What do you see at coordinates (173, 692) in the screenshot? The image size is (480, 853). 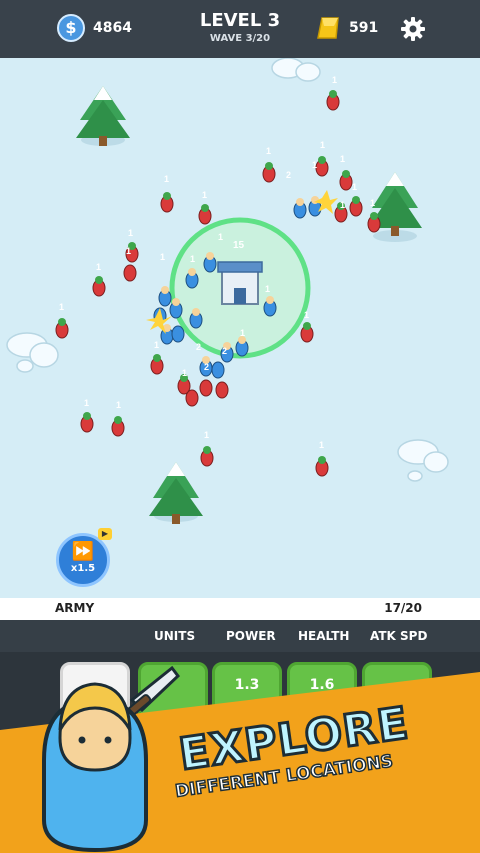 I see `upgrade-units-button` at bounding box center [173, 692].